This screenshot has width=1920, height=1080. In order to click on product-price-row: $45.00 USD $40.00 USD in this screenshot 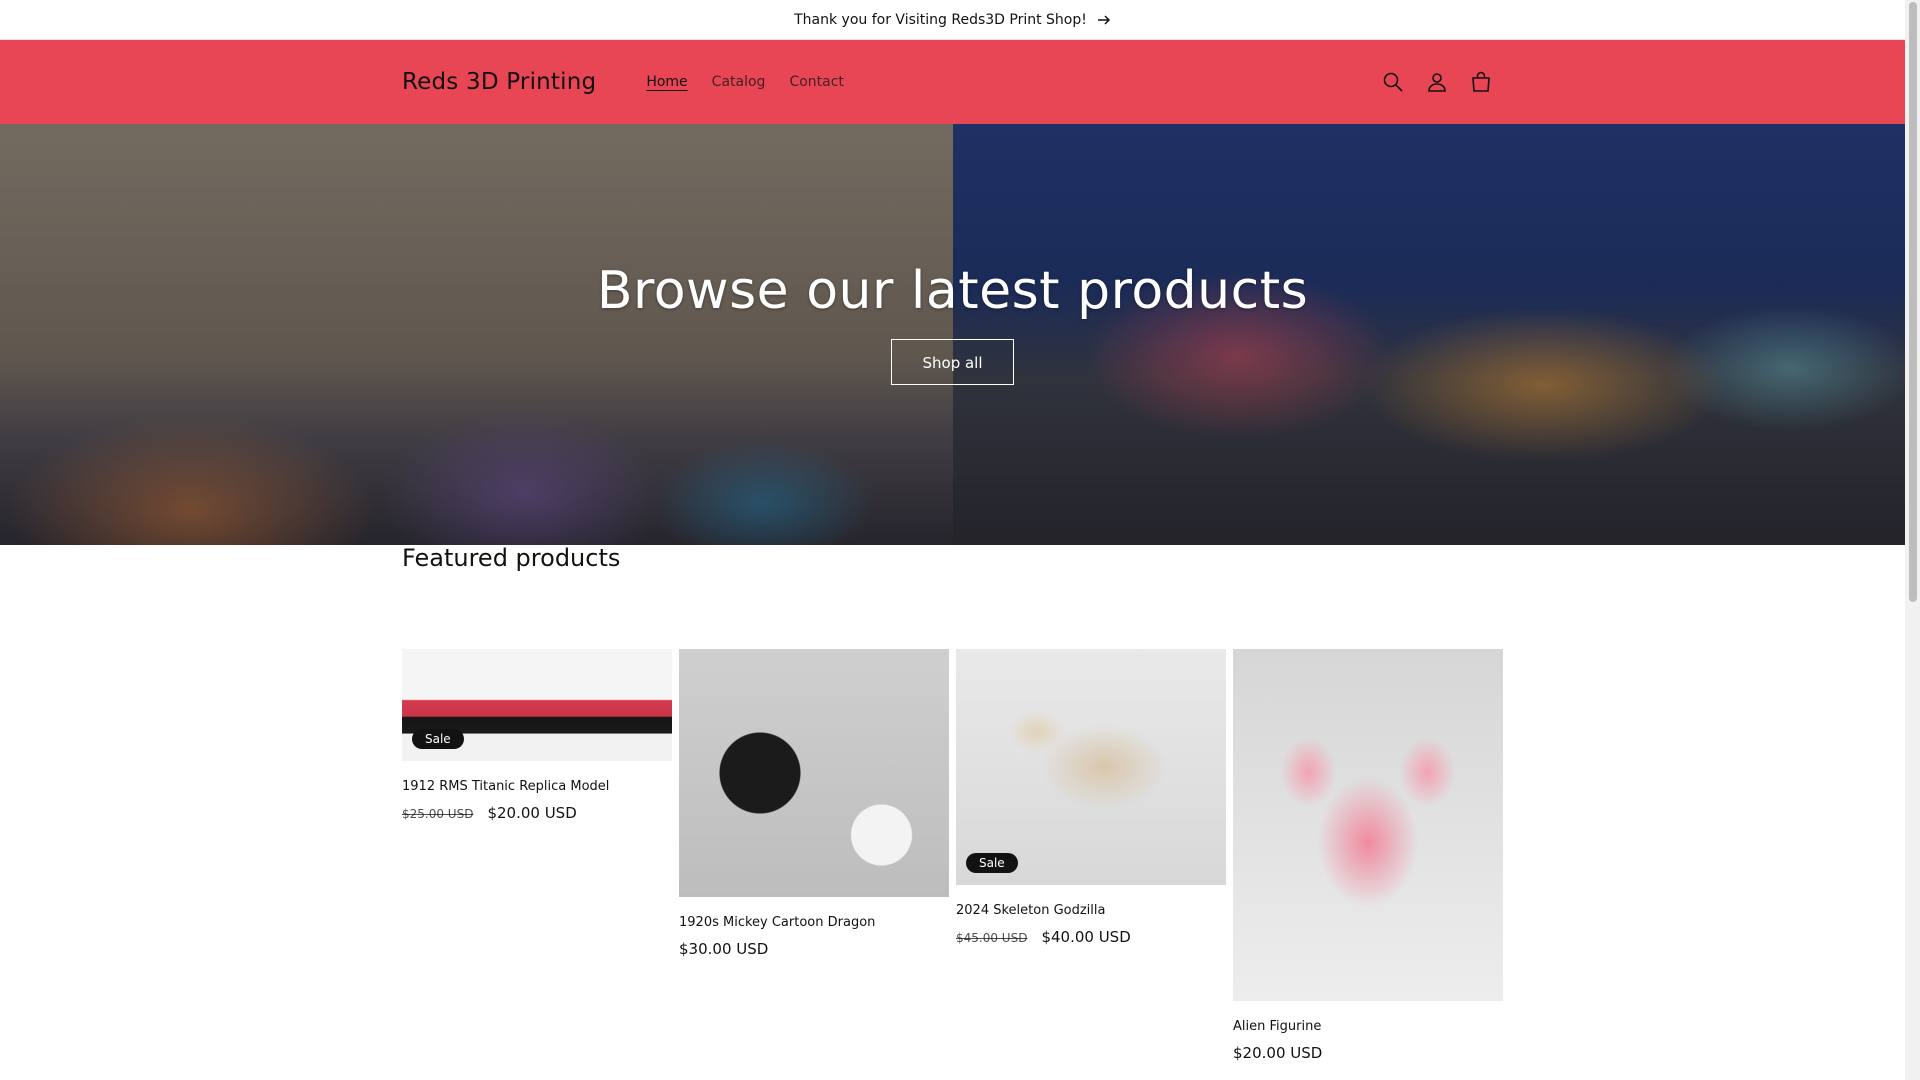, I will do `click(1091, 937)`.